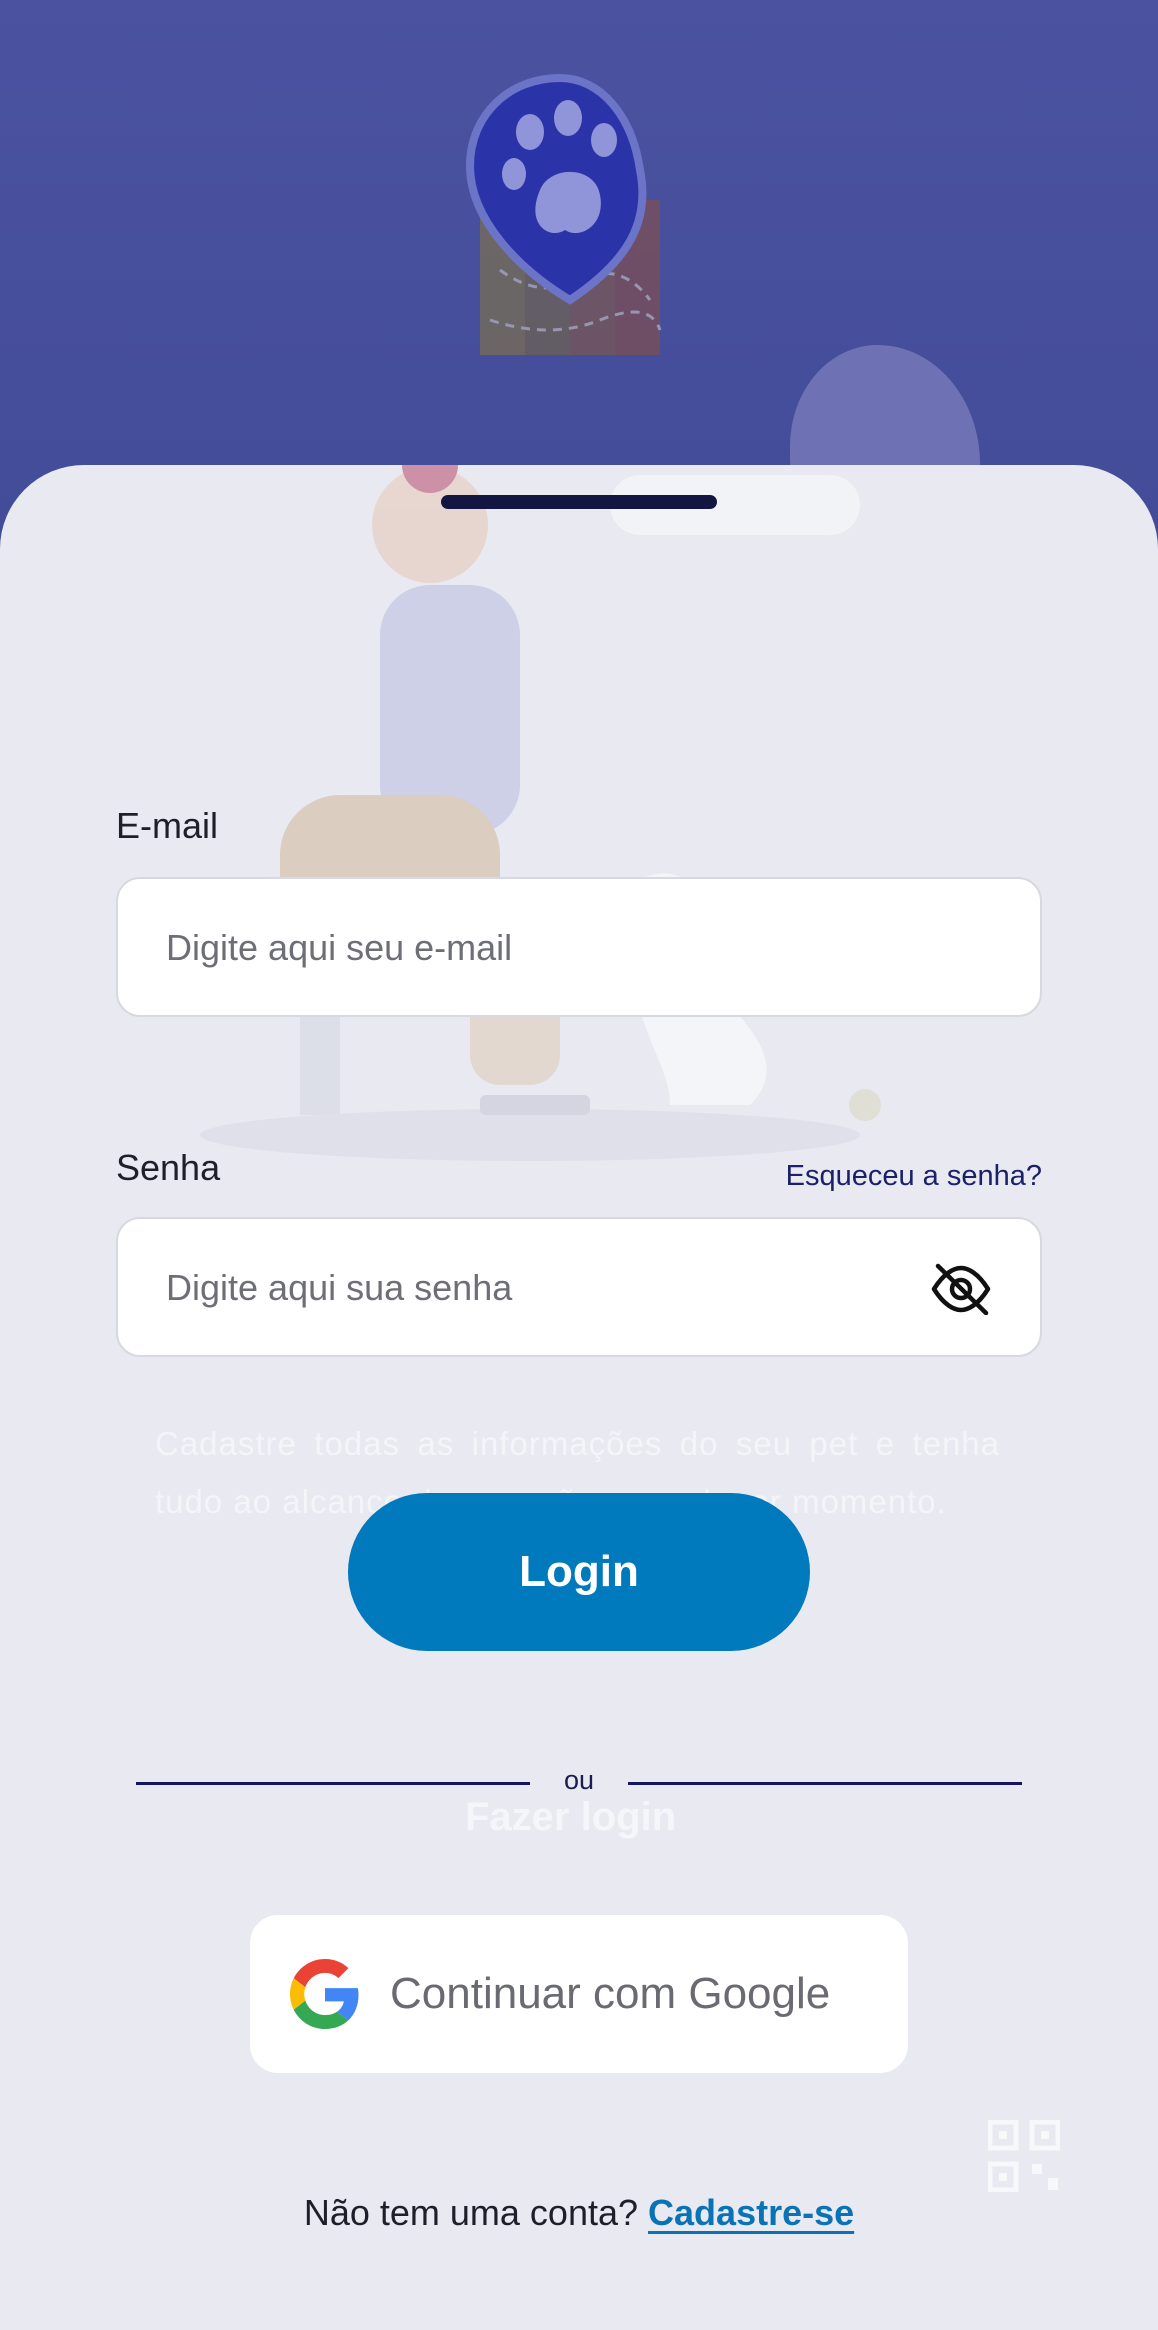 The image size is (1158, 2330). What do you see at coordinates (167, 825) in the screenshot?
I see `email-label: E-mail` at bounding box center [167, 825].